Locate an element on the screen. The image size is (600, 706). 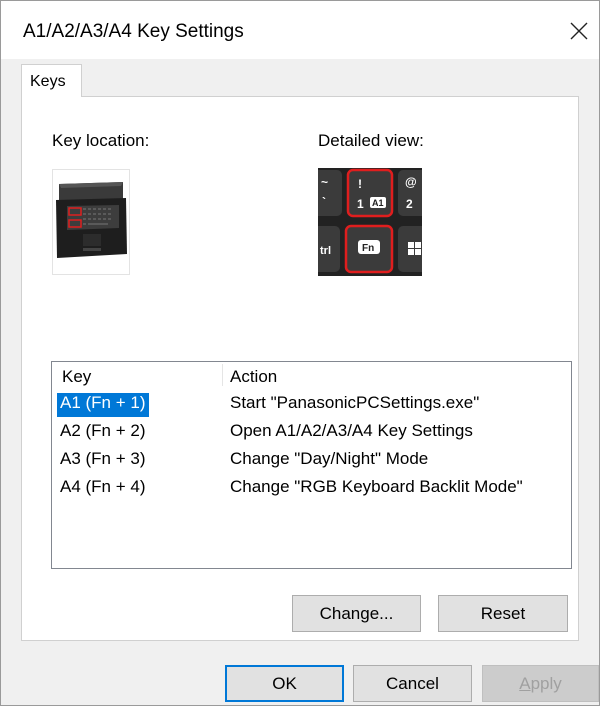
row-key: A2 (Fn + 2) is located at coordinates (103, 430).